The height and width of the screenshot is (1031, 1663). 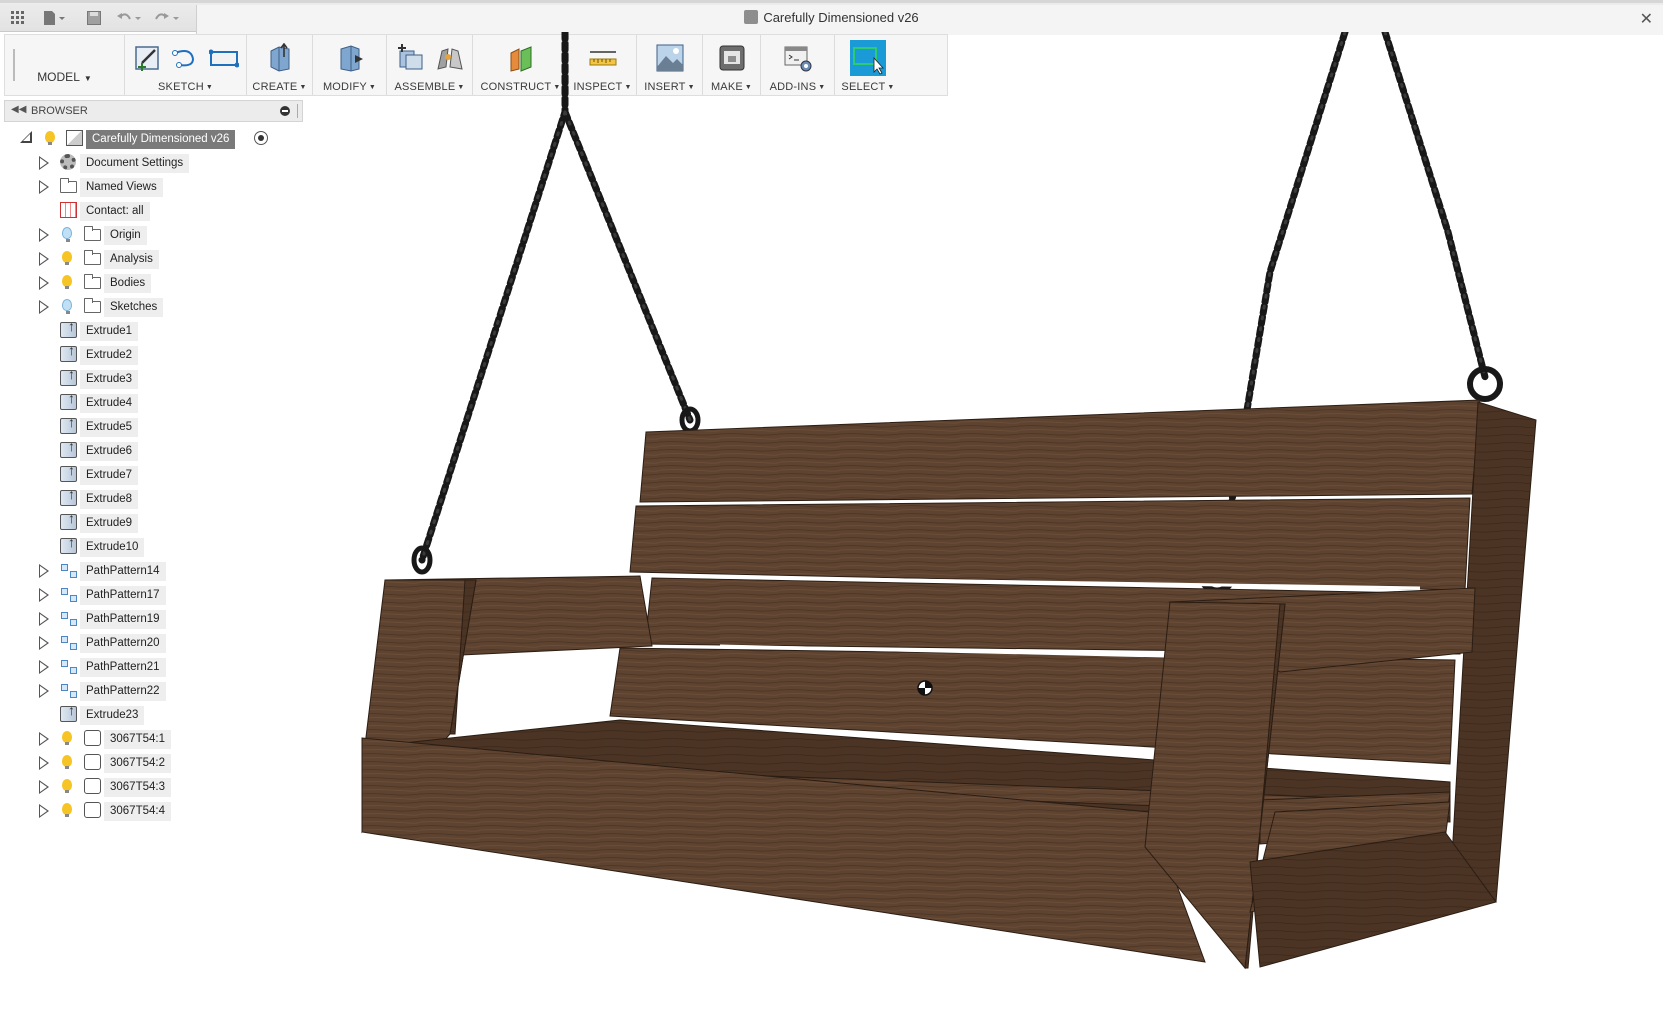 I want to click on tree-item: Named Views, so click(x=150, y=187).